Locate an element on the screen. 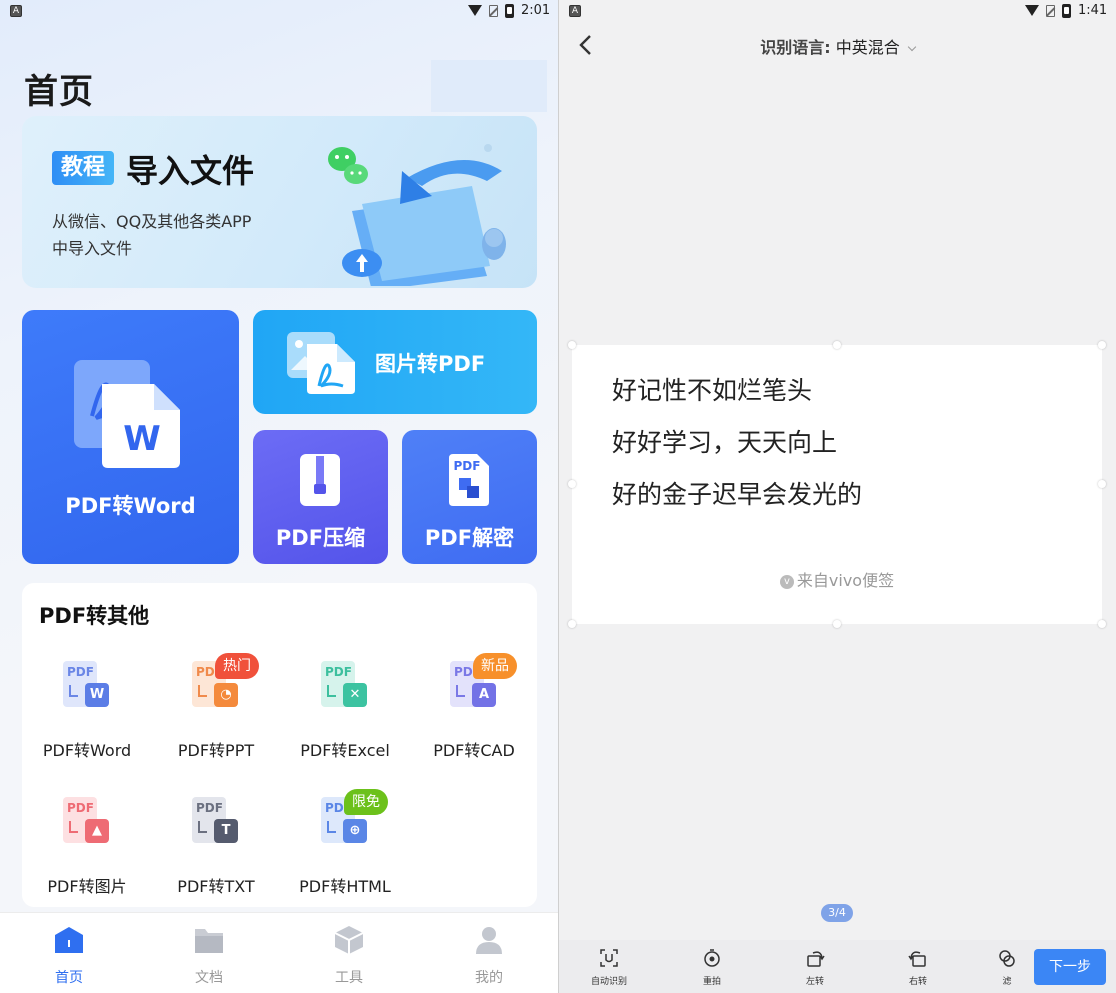 This screenshot has height=993, width=1116. retake-icon is located at coordinates (712, 958).